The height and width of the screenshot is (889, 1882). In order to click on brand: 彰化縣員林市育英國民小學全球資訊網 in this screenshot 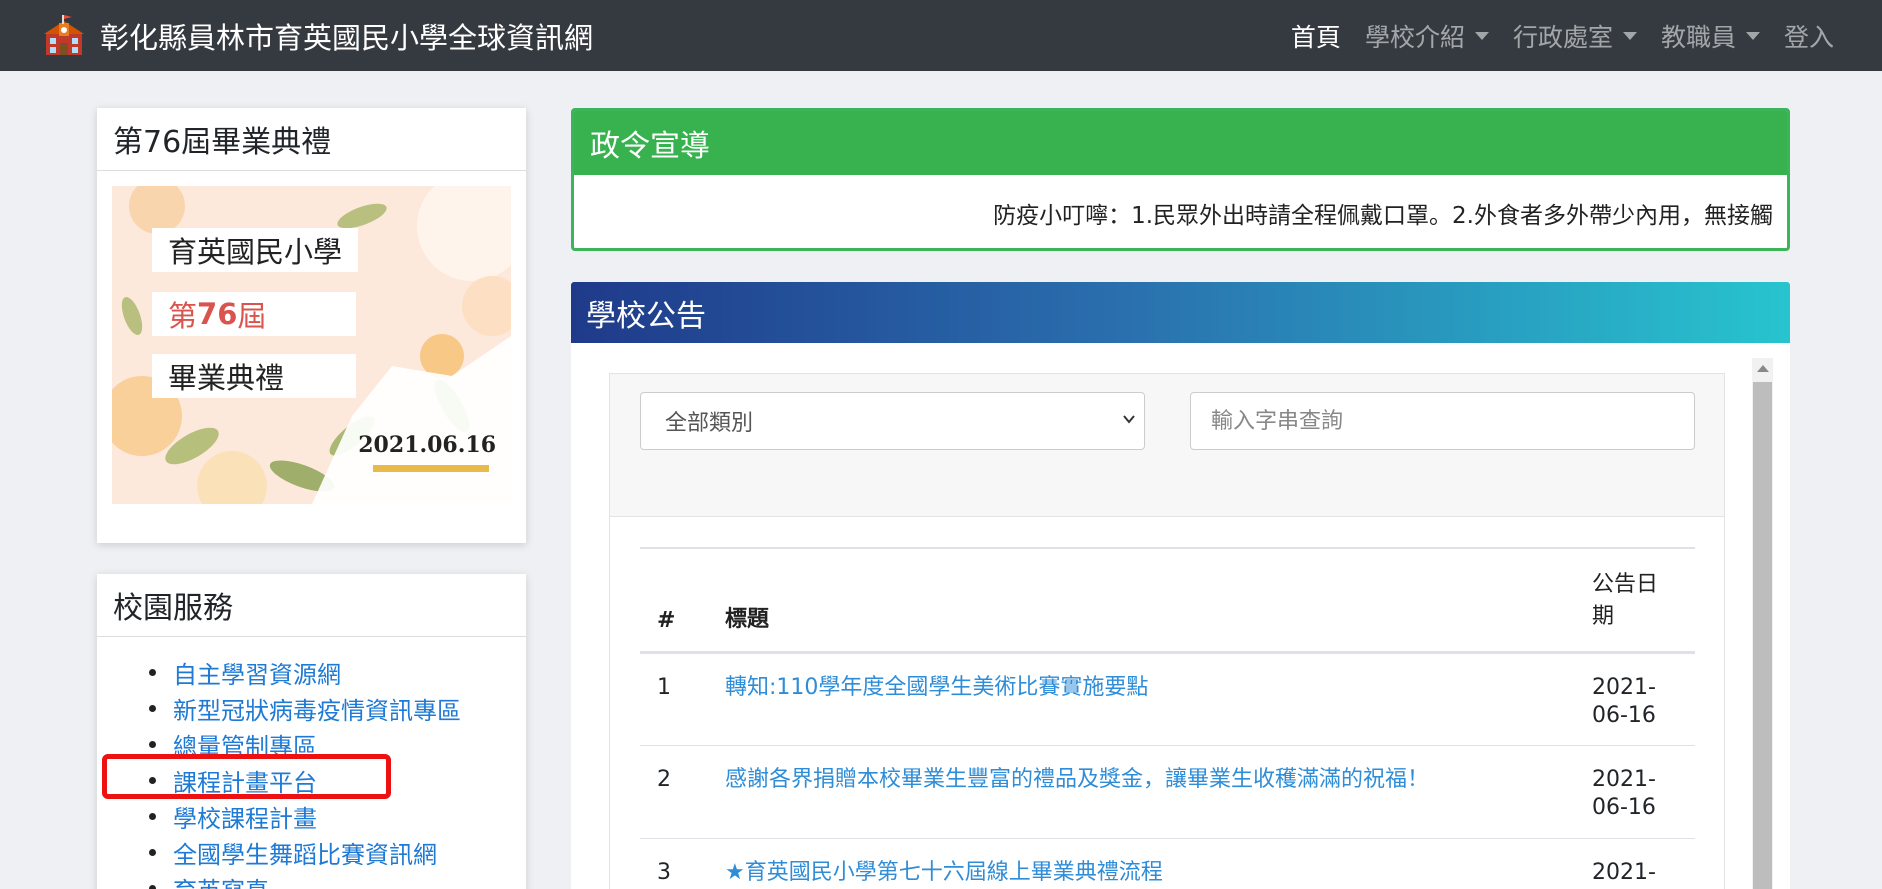, I will do `click(317, 35)`.